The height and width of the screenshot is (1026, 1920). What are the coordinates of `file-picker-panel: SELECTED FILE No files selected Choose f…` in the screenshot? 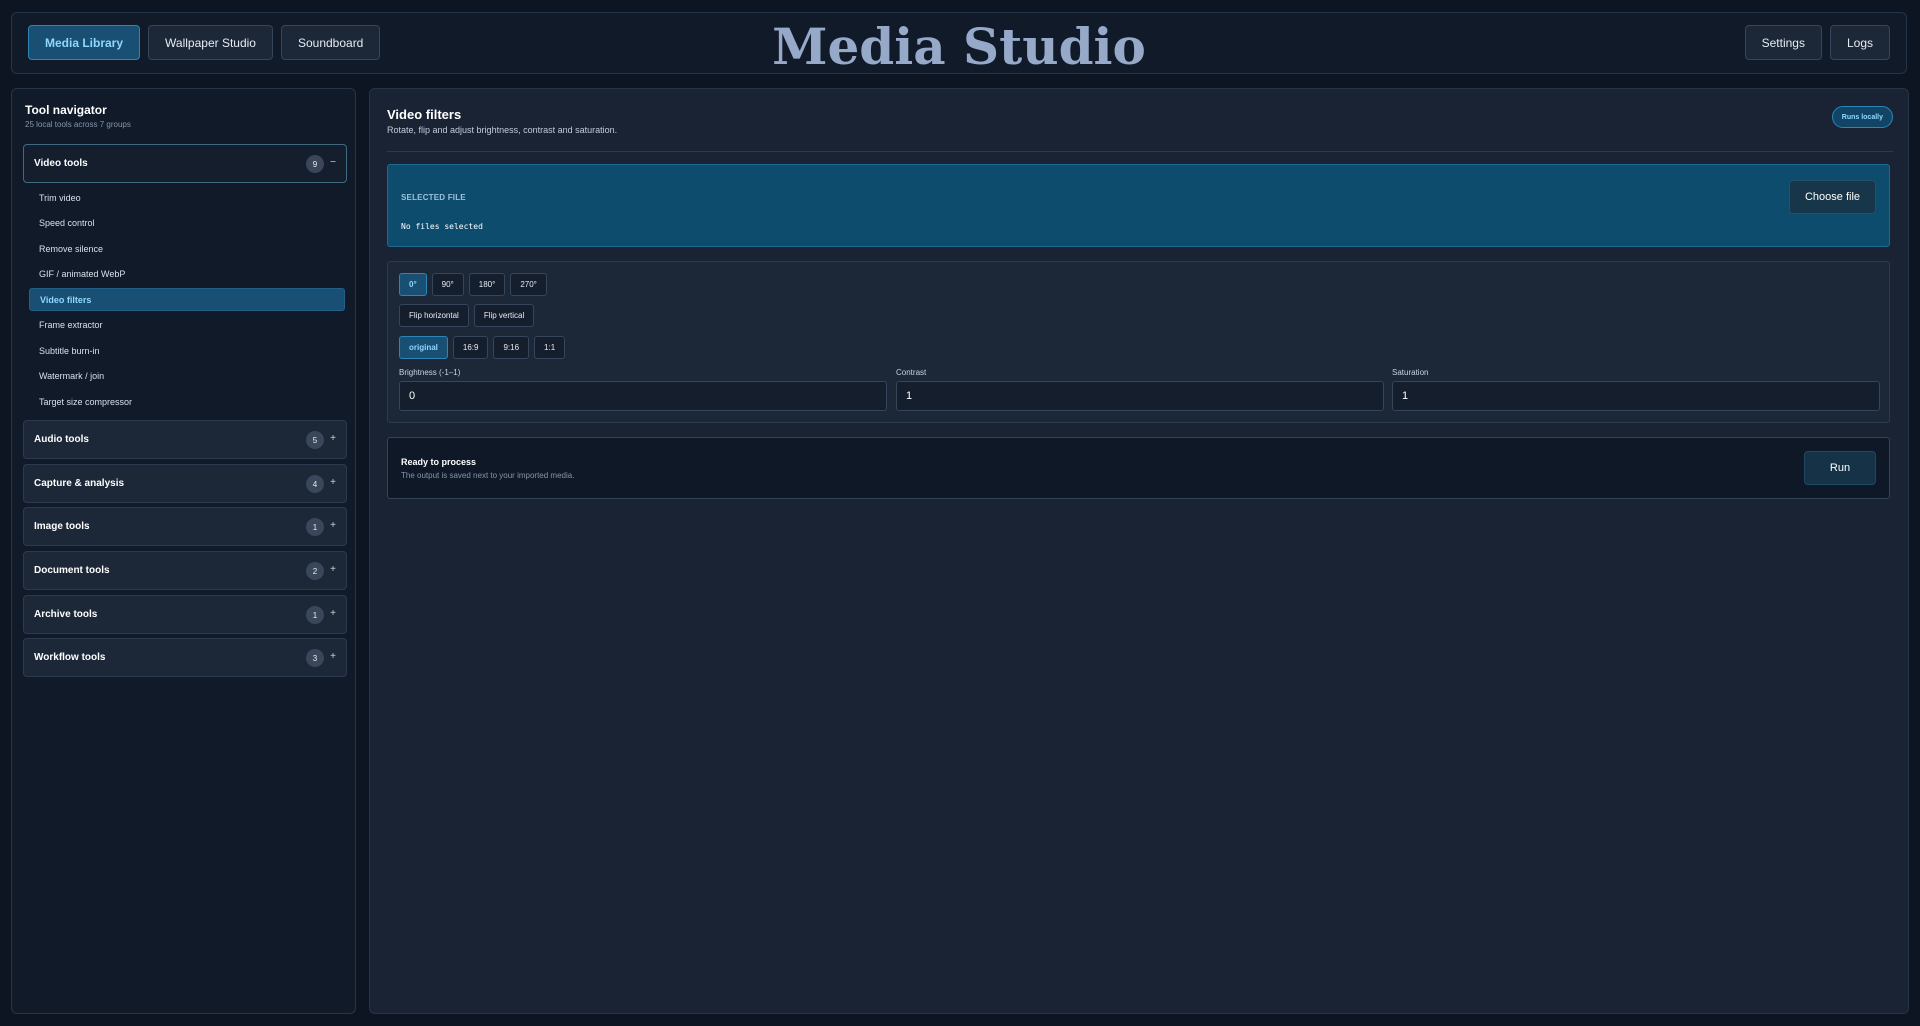 It's located at (1138, 205).